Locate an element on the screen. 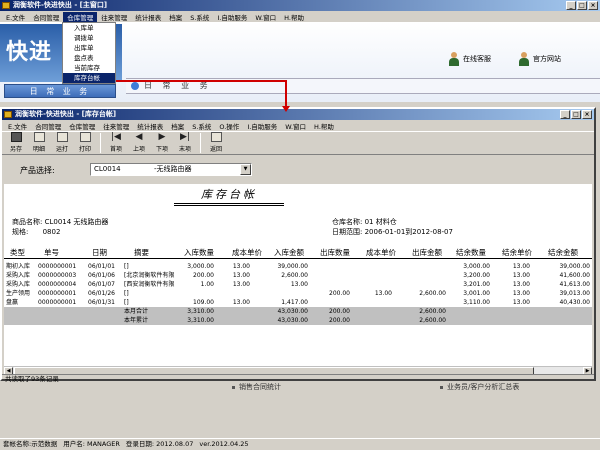  print-button: 打印 is located at coordinates (85, 143).